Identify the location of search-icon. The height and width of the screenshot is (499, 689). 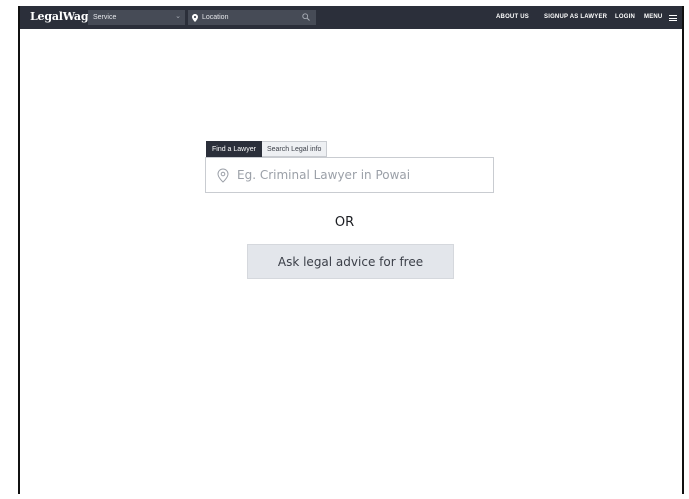
(306, 17).